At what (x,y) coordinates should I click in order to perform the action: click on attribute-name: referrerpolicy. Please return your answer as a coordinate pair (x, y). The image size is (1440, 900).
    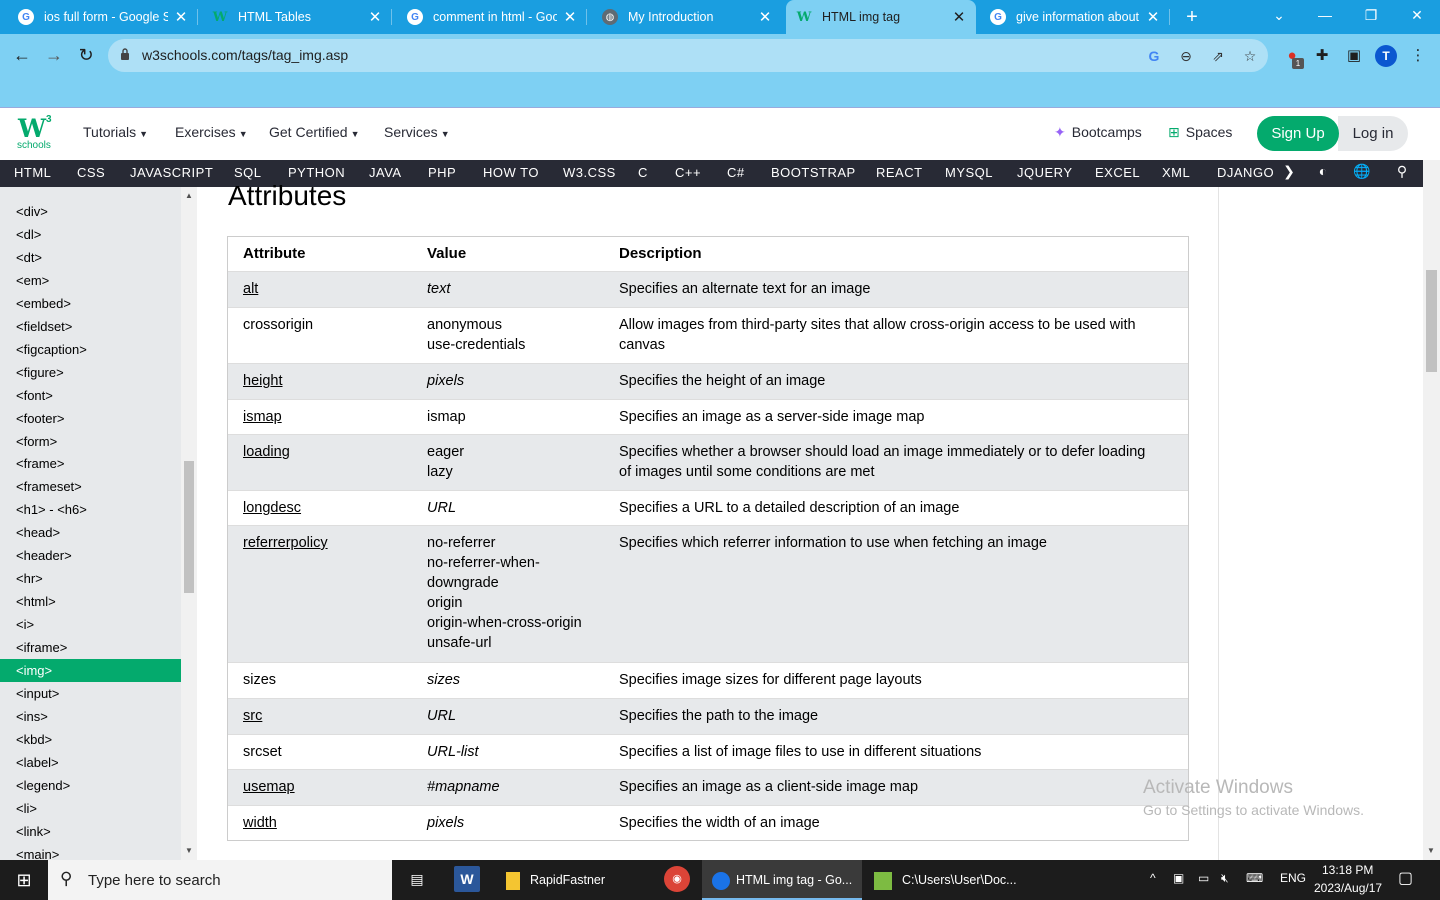
    Looking at the image, I should click on (285, 543).